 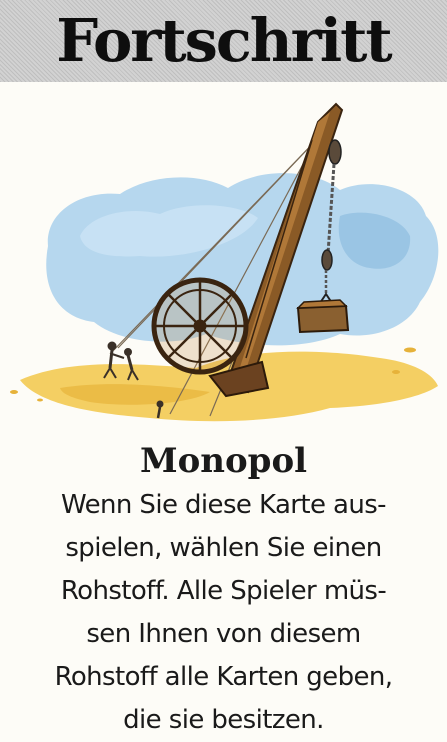 I want to click on rules-text-line: spielen, wählen Sie einen, so click(x=223, y=548).